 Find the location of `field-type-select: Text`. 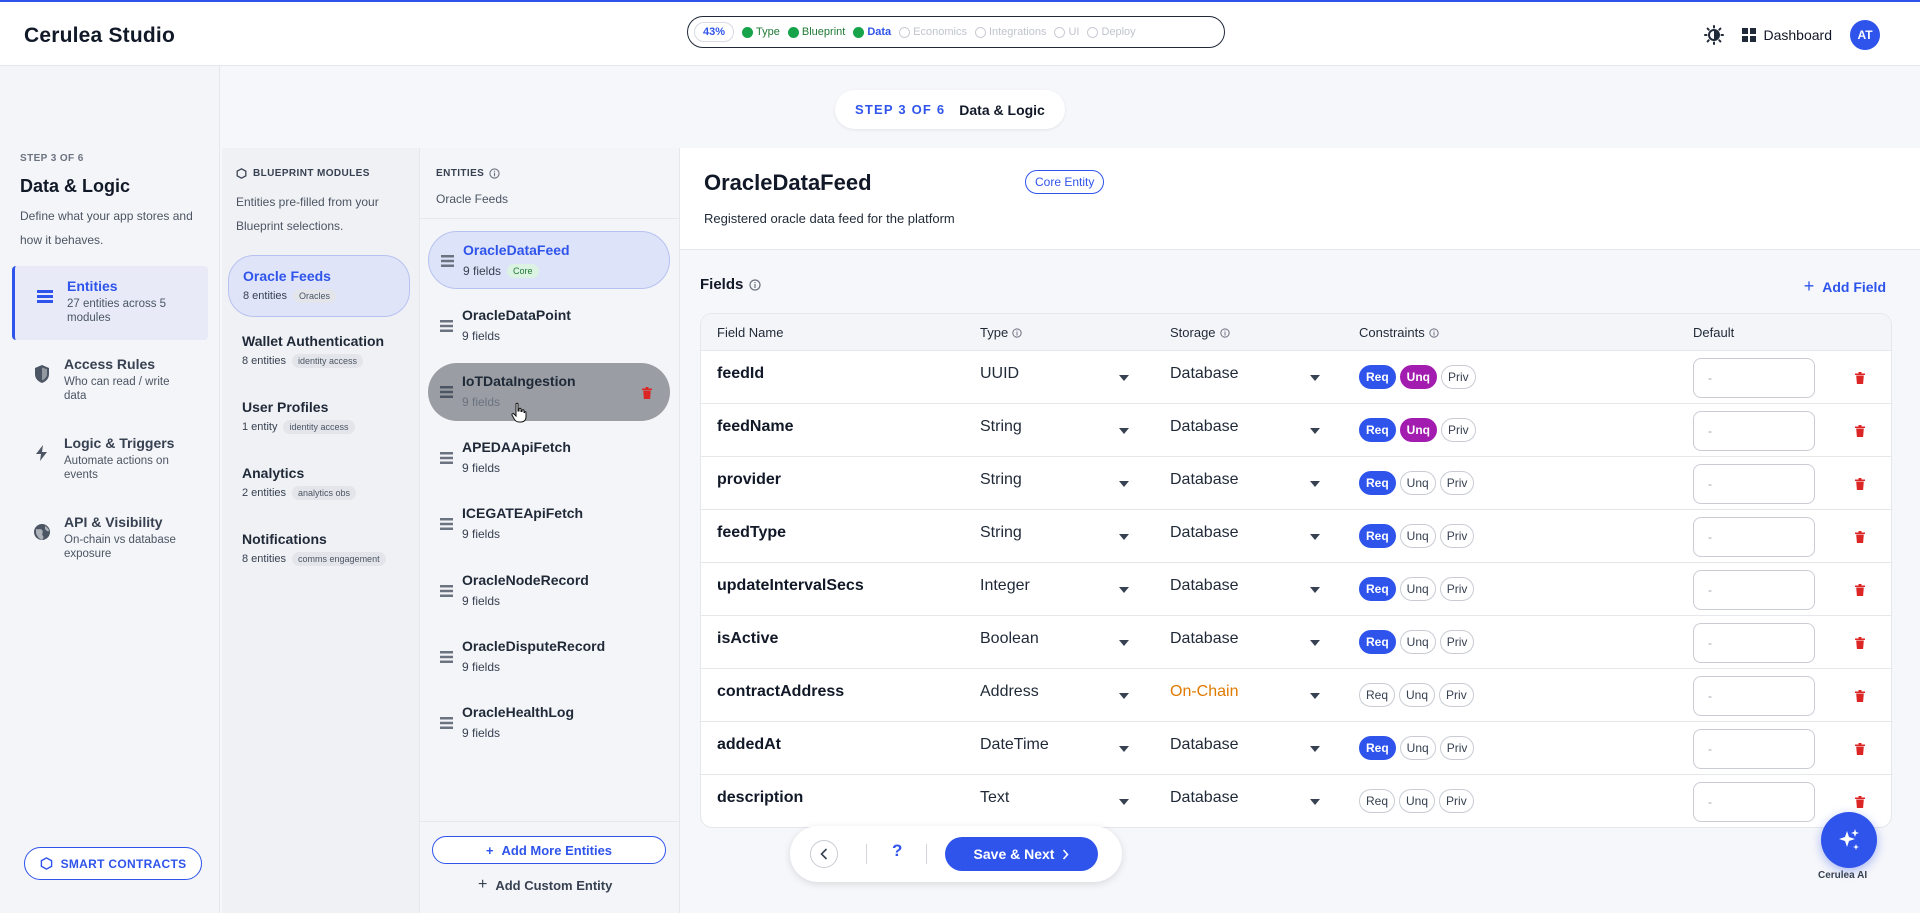

field-type-select: Text is located at coordinates (994, 798).